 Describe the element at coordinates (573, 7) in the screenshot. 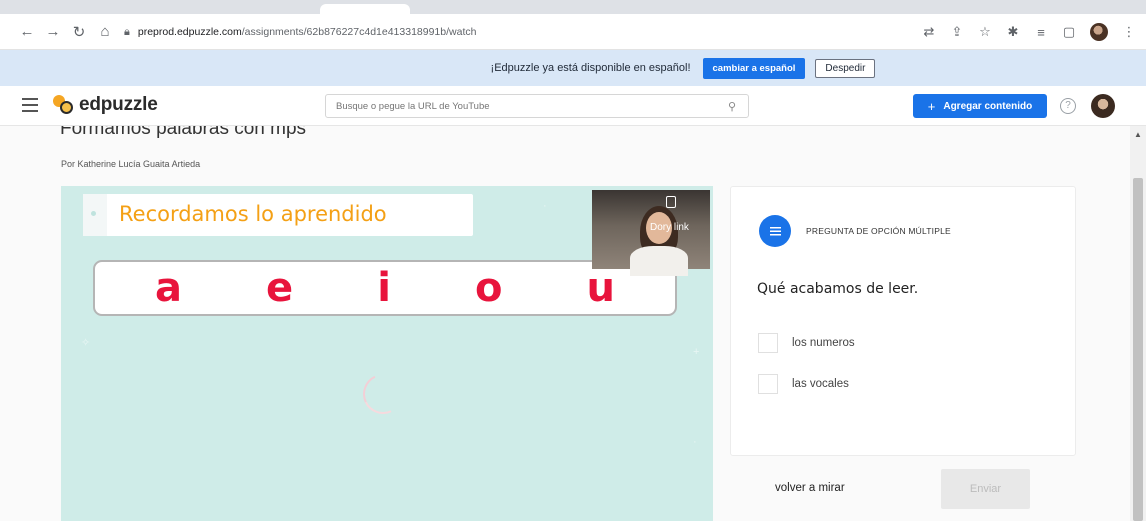

I see `browser-tabstrip` at that location.